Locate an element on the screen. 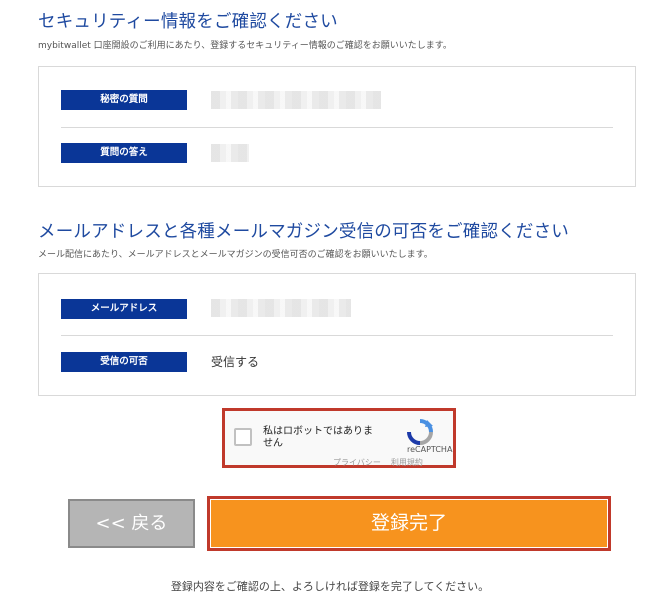 This screenshot has width=660, height=600. footer-note: 登録内容をご確認の上、よろしければ登録を完了してください。 is located at coordinates (330, 586).